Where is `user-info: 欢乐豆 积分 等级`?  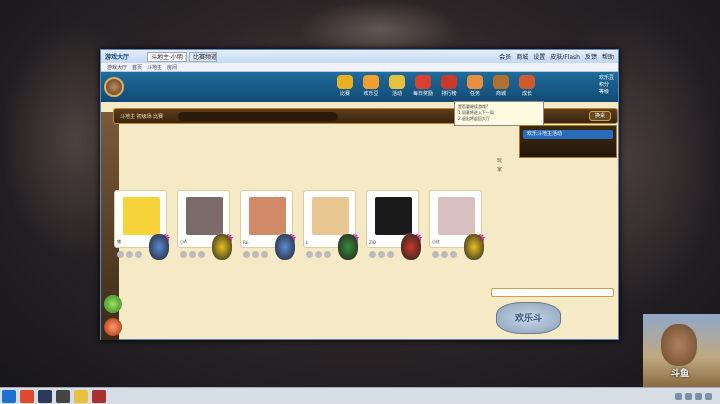 user-info: 欢乐豆 积分 等级 is located at coordinates (606, 85).